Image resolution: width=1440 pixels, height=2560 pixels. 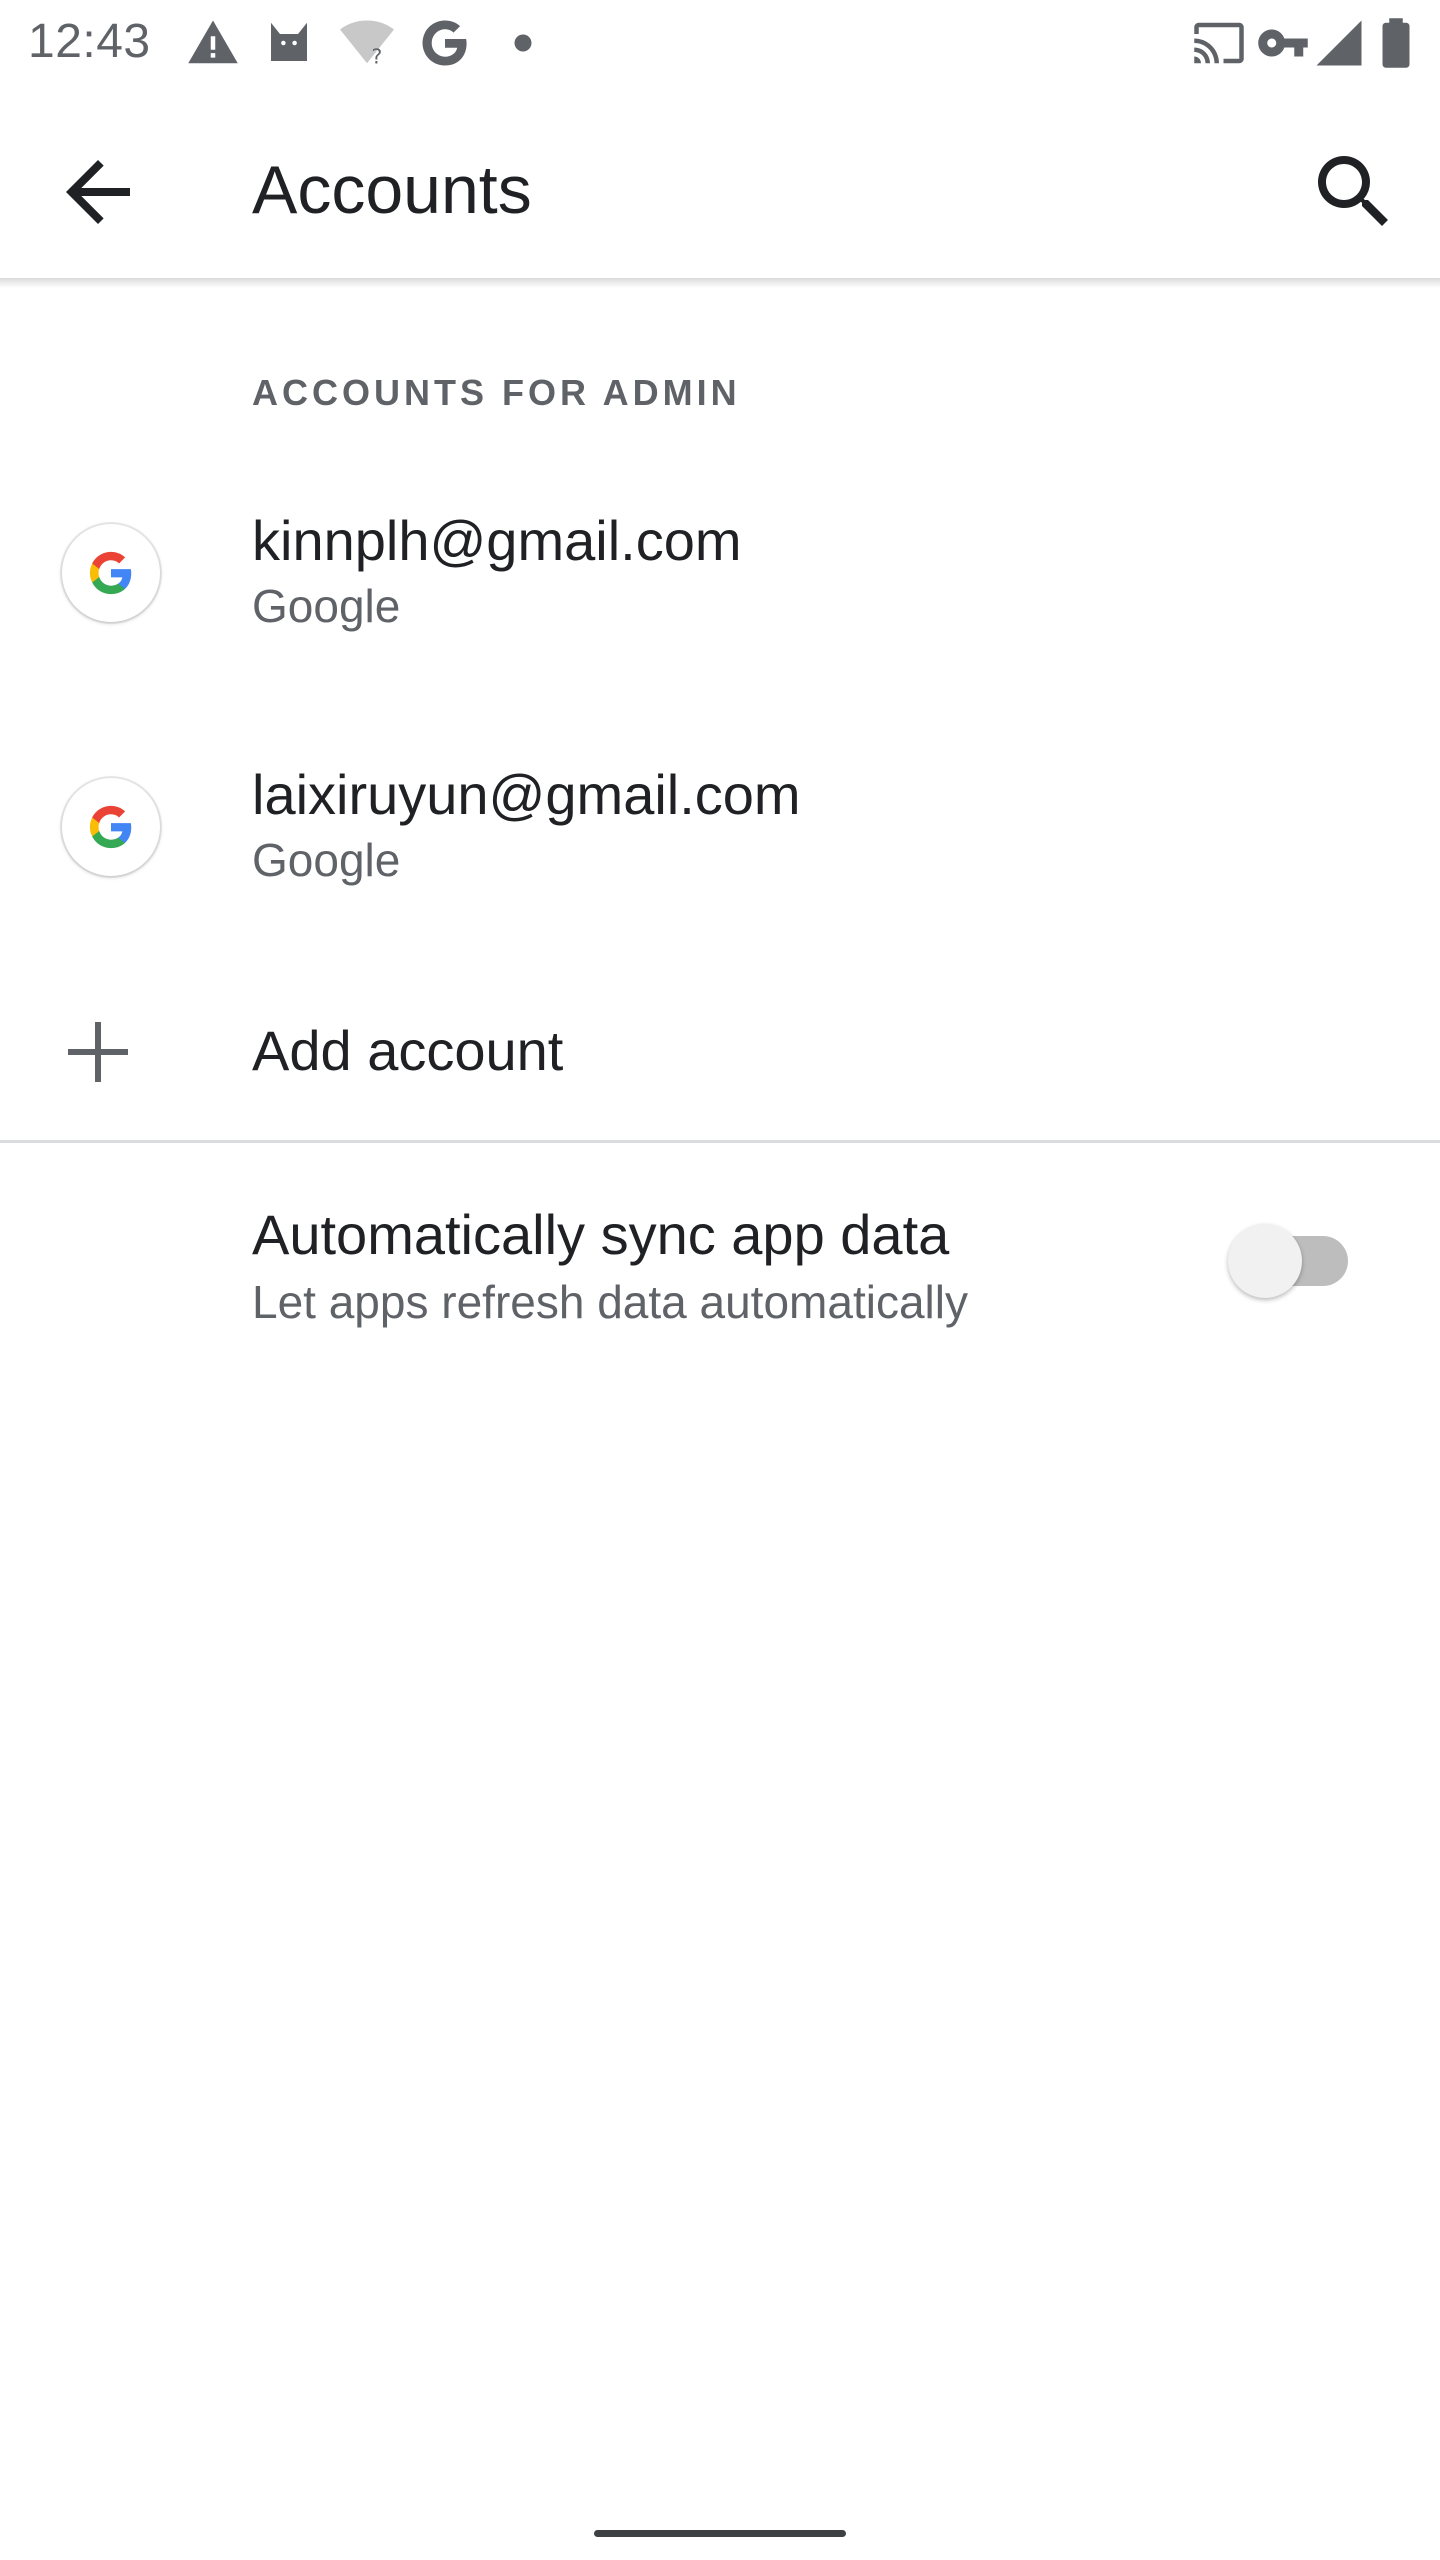 What do you see at coordinates (496, 392) in the screenshot?
I see `section-header: ACCOUNTS FOR ADMIN` at bounding box center [496, 392].